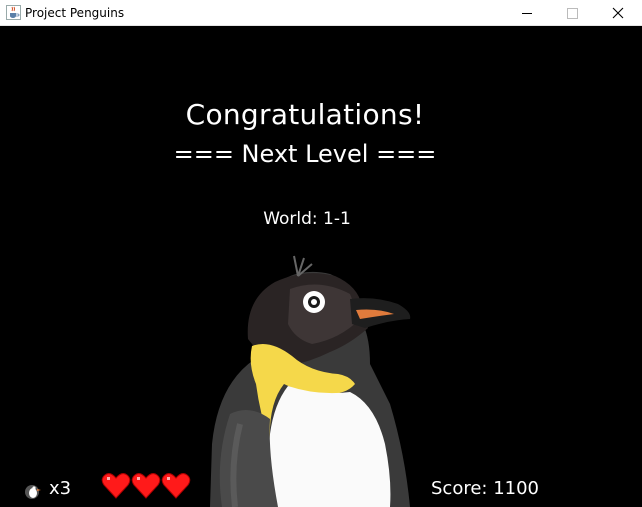  I want to click on close-button, so click(617, 13).